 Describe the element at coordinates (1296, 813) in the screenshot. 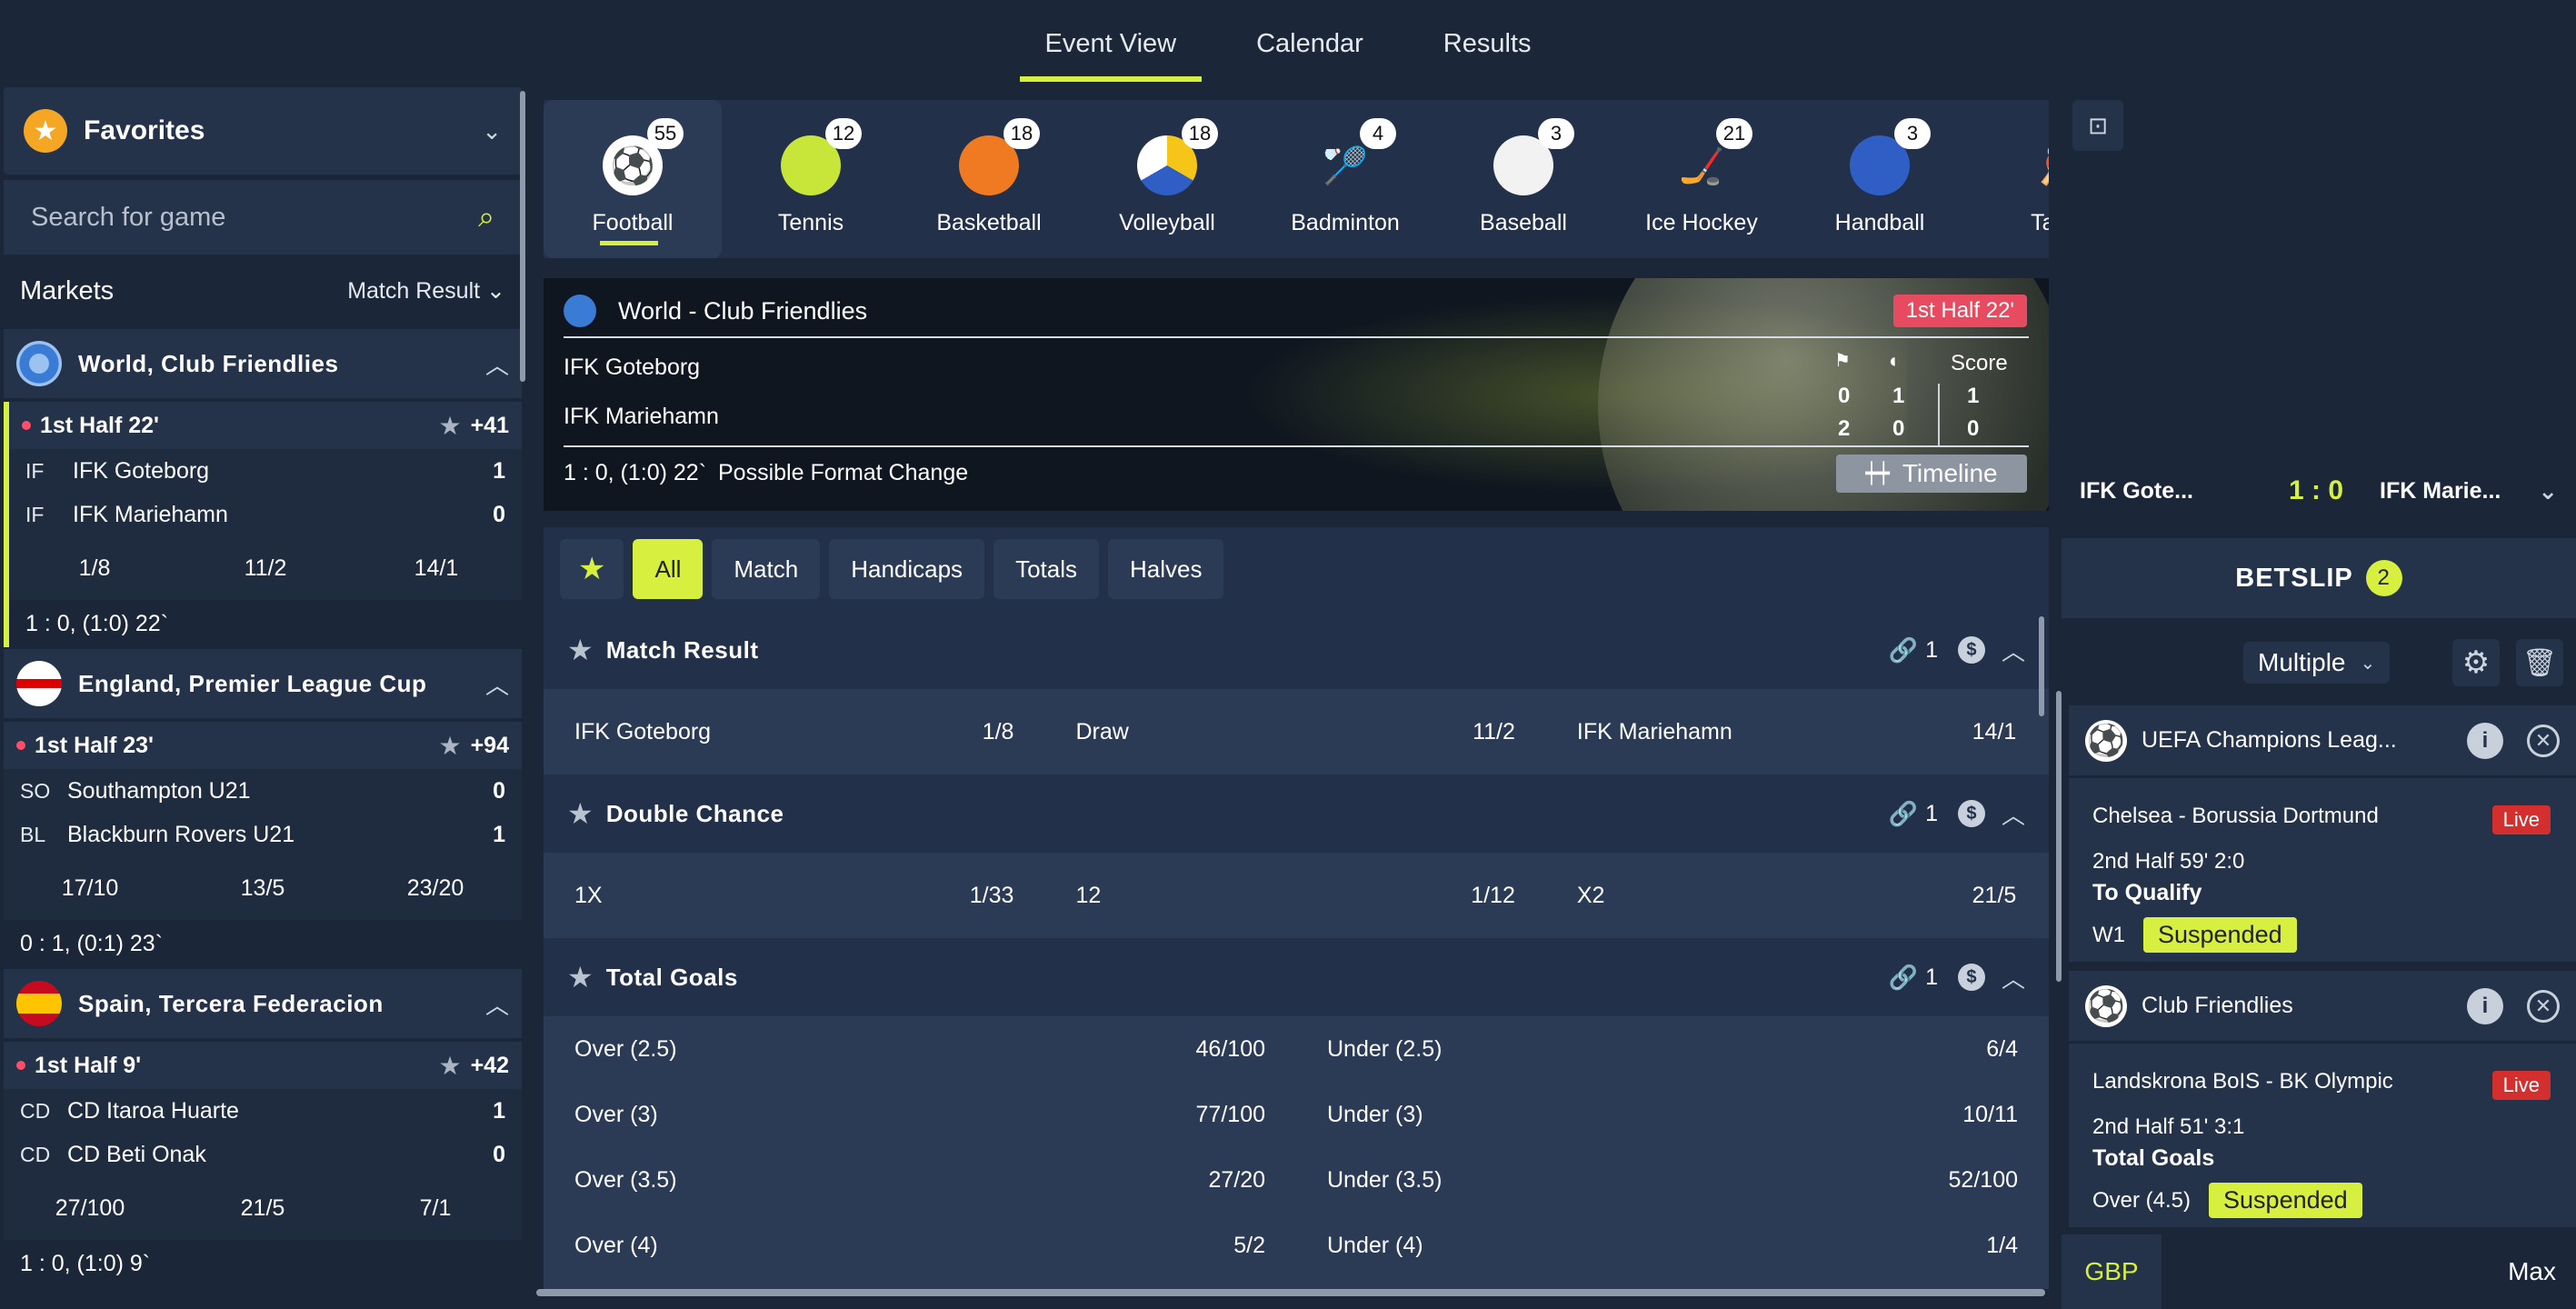

I see `market-header-double-chance: ★ Double Chance 🔗 1 $ ︿` at that location.